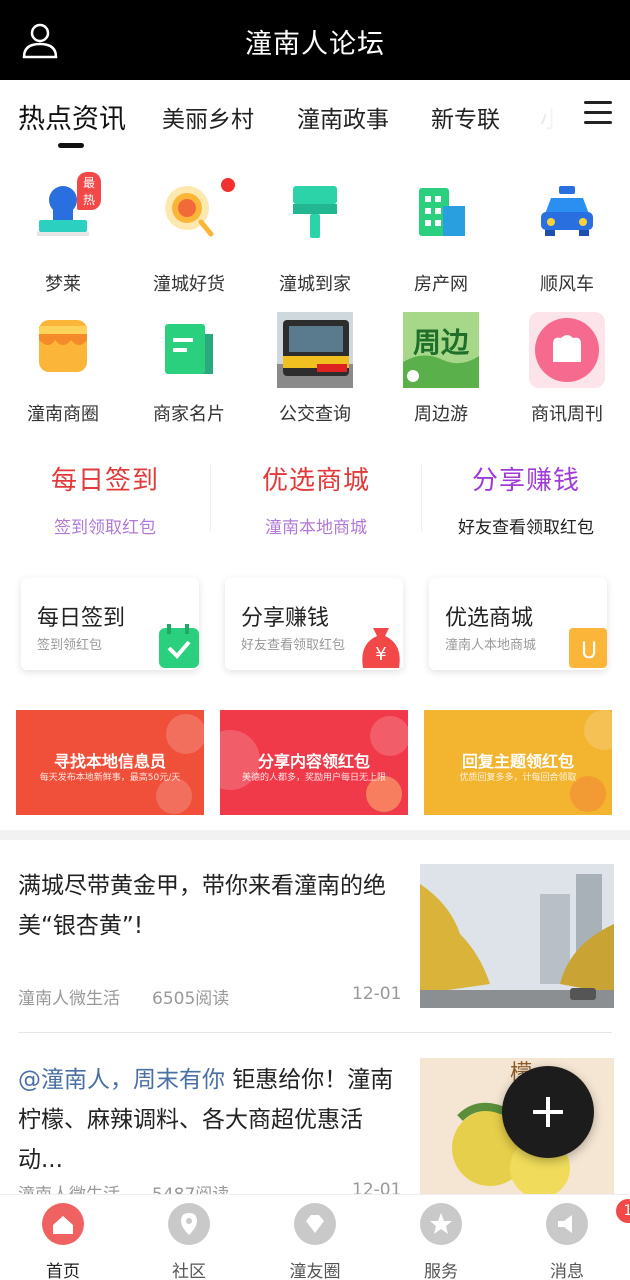 The width and height of the screenshot is (630, 1280). Describe the element at coordinates (189, 1224) in the screenshot. I see `location-icon` at that location.